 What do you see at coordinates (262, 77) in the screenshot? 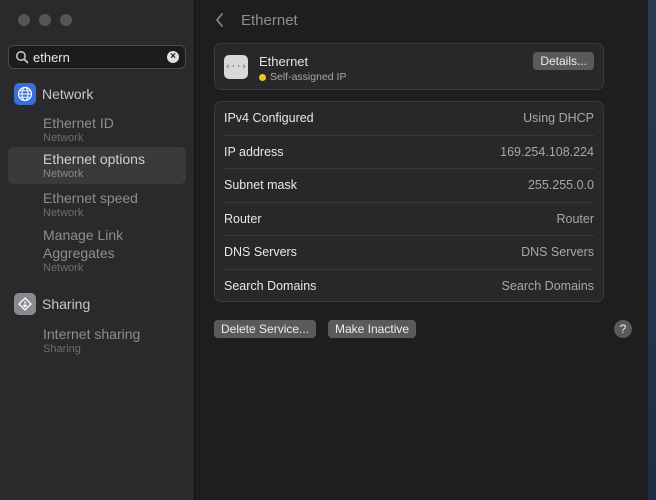
I see `status-dot-icon` at bounding box center [262, 77].